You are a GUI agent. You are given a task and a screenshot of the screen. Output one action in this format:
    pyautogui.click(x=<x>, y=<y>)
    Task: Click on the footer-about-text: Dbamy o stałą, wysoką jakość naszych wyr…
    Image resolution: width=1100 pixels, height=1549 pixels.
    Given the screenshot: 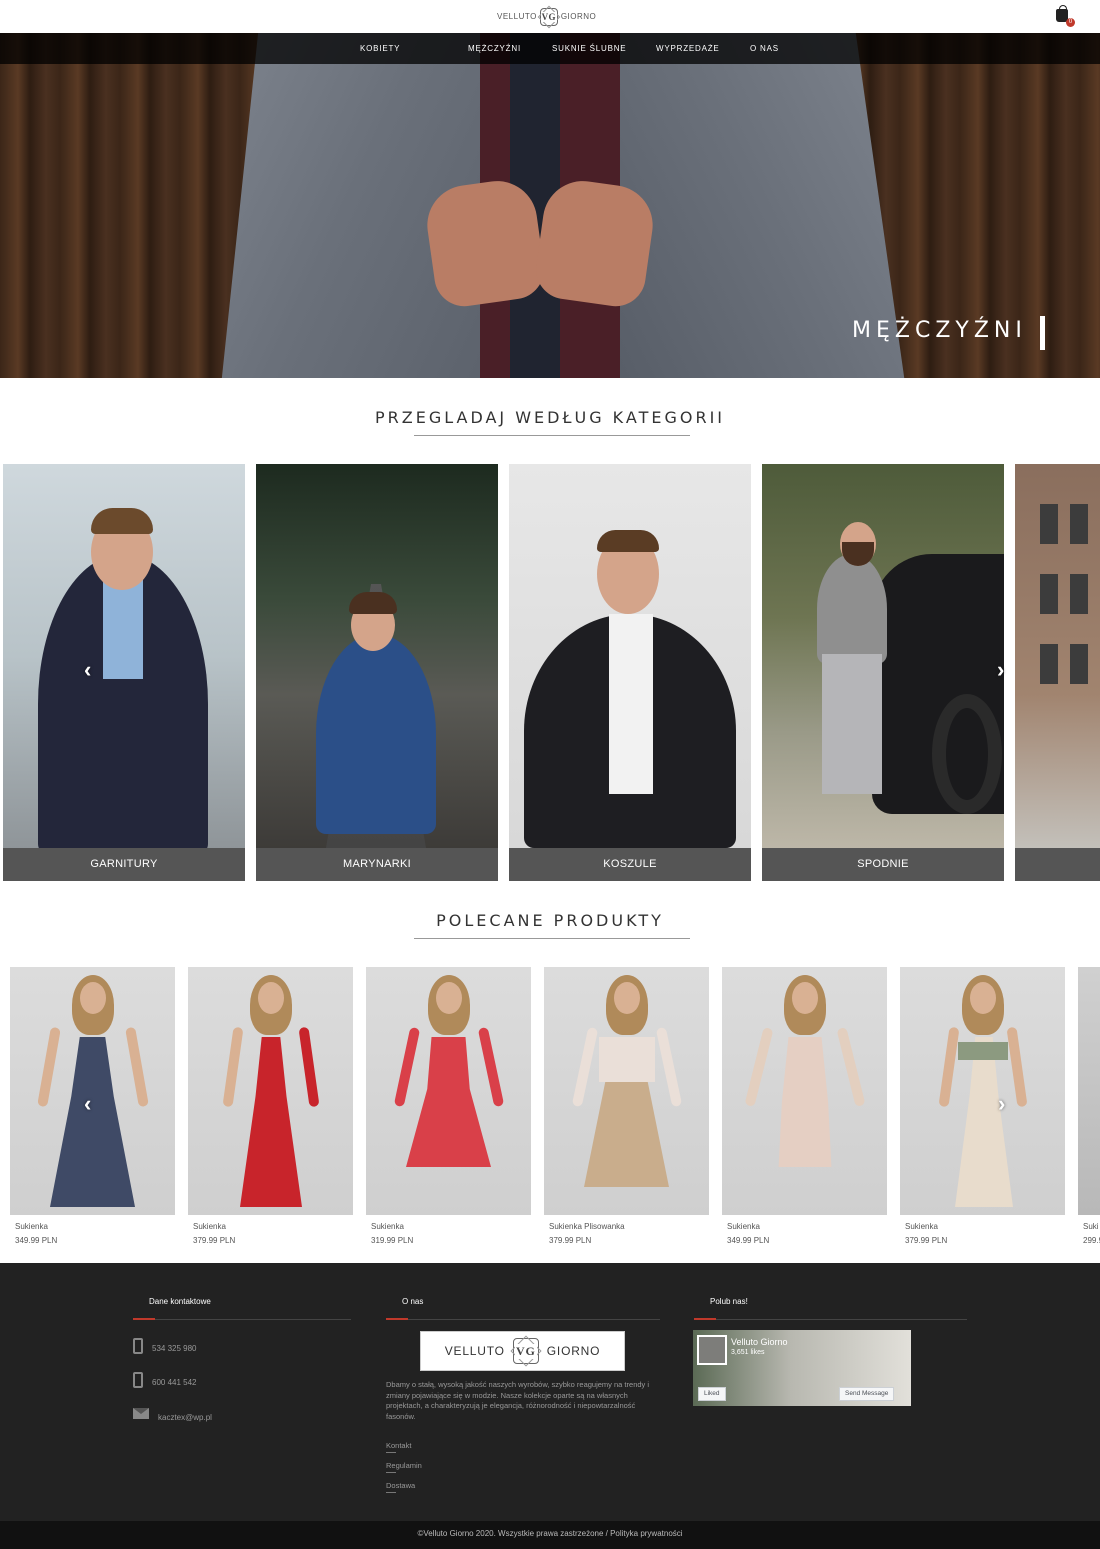 What is the action you would take?
    pyautogui.click(x=518, y=1400)
    